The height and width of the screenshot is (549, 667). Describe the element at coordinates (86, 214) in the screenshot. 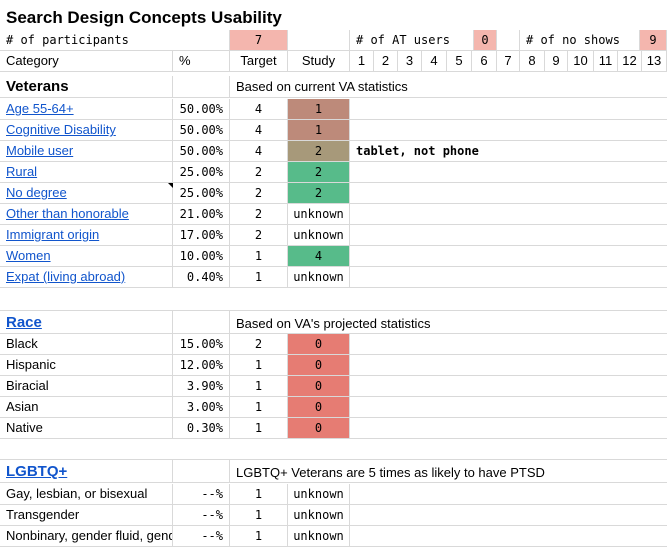

I see `category-cell: Other than honorable` at that location.